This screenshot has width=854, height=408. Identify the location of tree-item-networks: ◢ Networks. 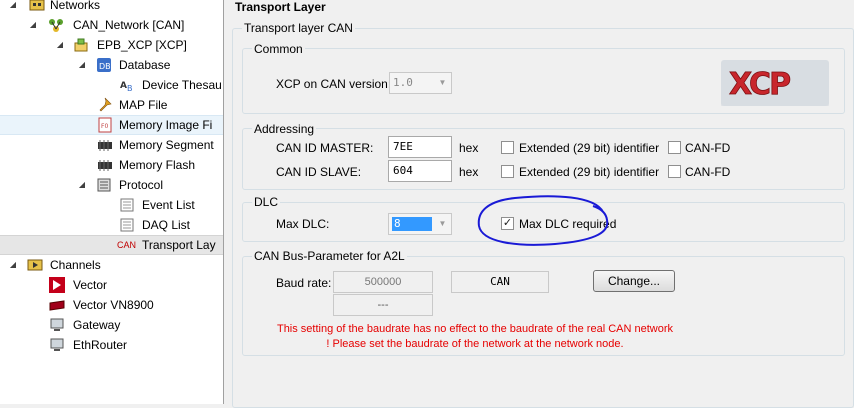
(111, 7).